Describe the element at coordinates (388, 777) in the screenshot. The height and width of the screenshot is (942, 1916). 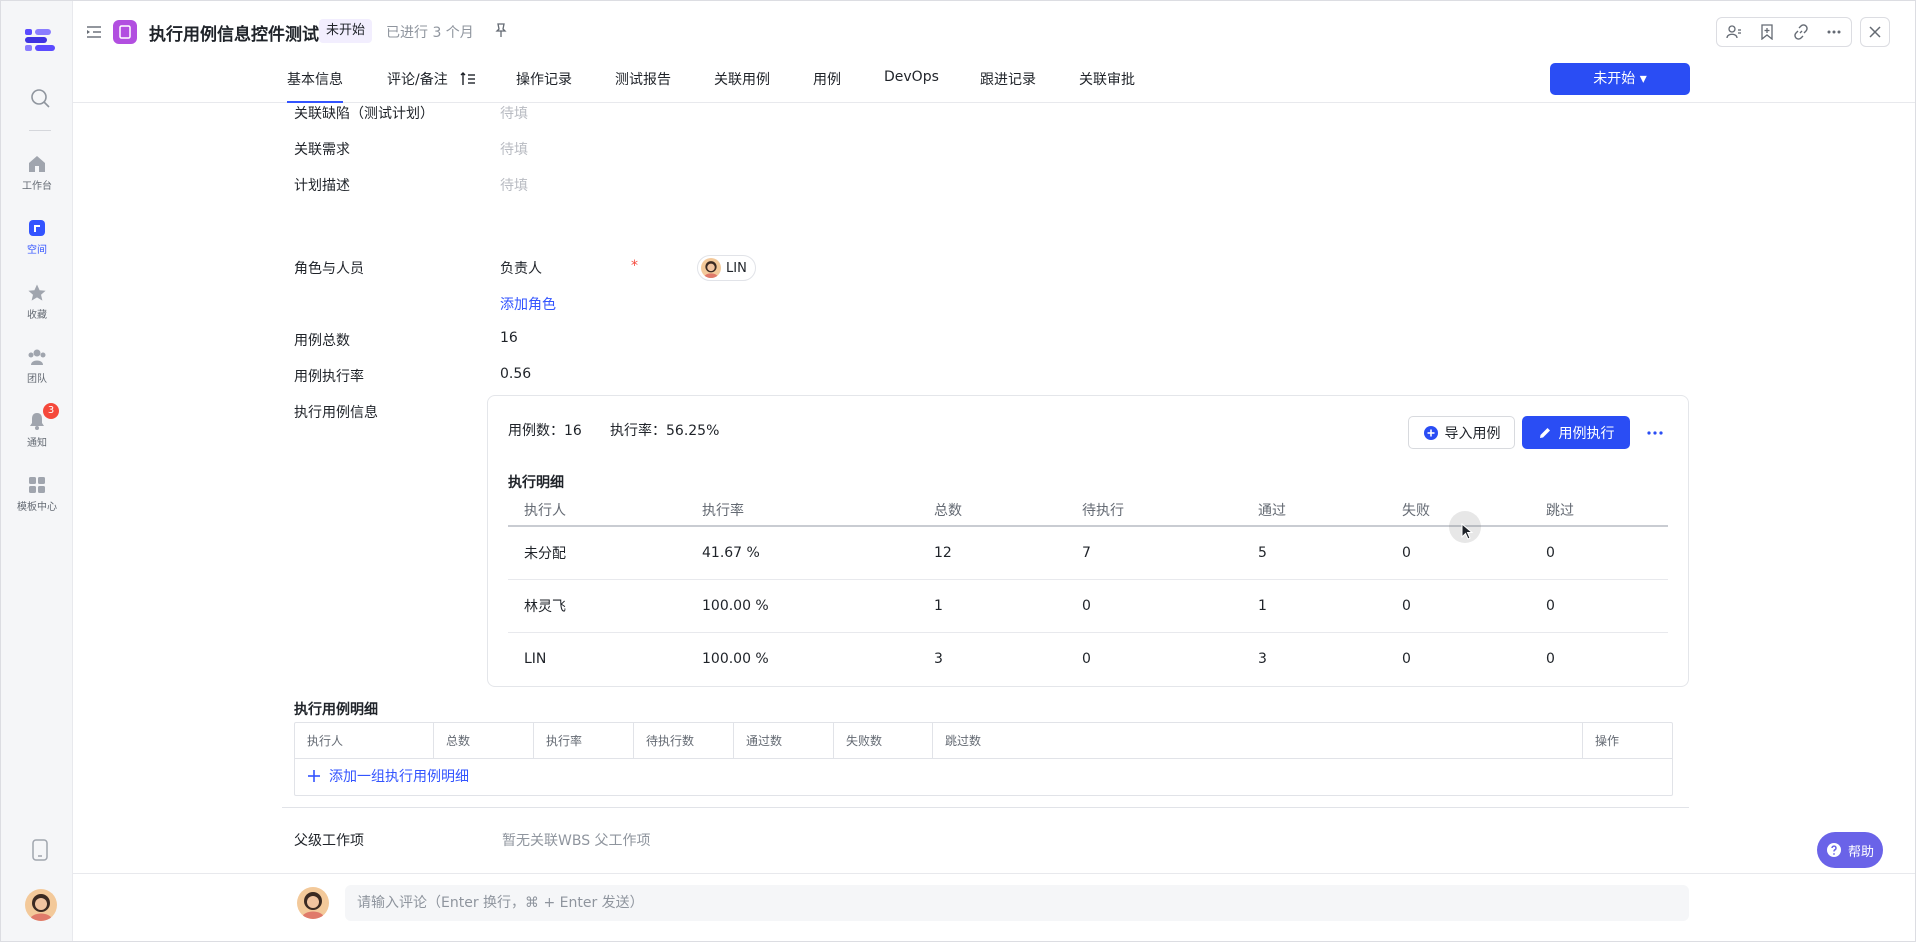
I see `add-detail-group-button: 添加一组执行用例明细` at that location.